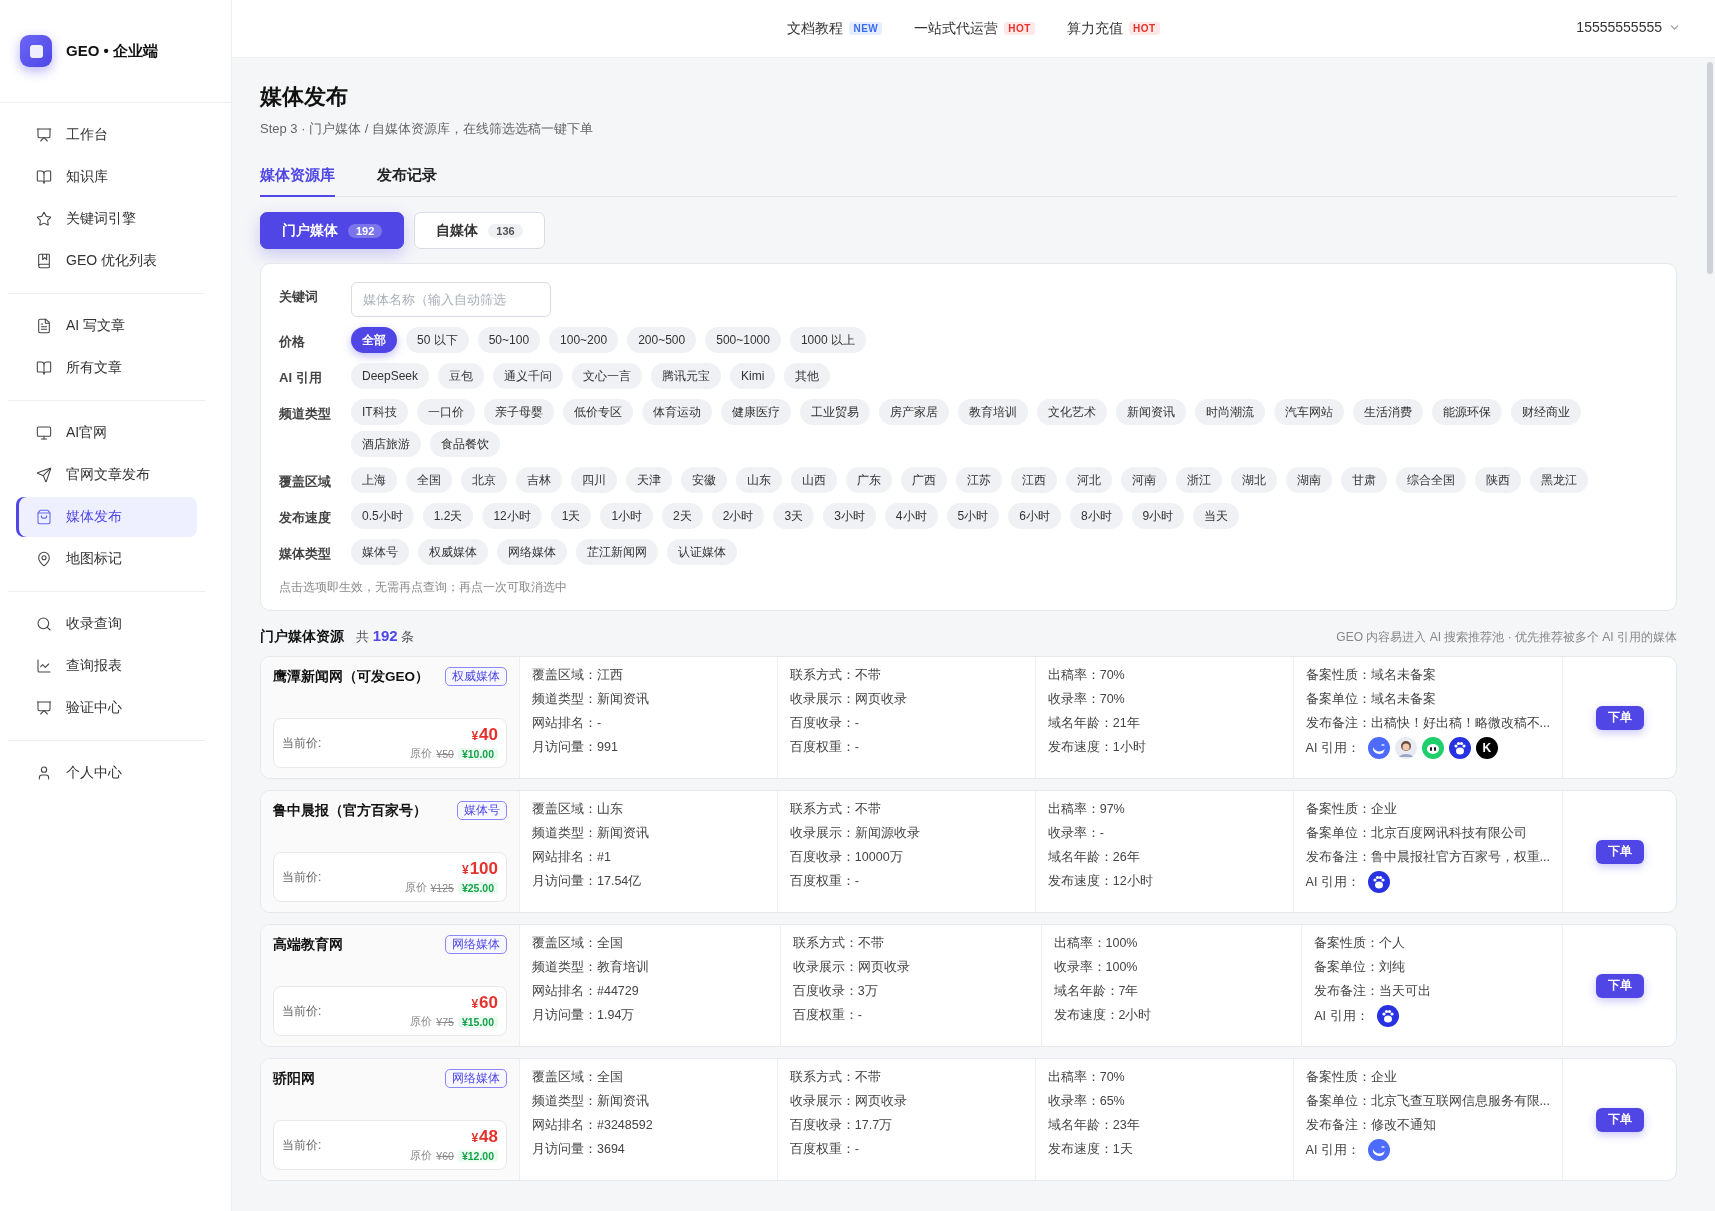  What do you see at coordinates (807, 376) in the screenshot?
I see `filter-chip: 其他` at bounding box center [807, 376].